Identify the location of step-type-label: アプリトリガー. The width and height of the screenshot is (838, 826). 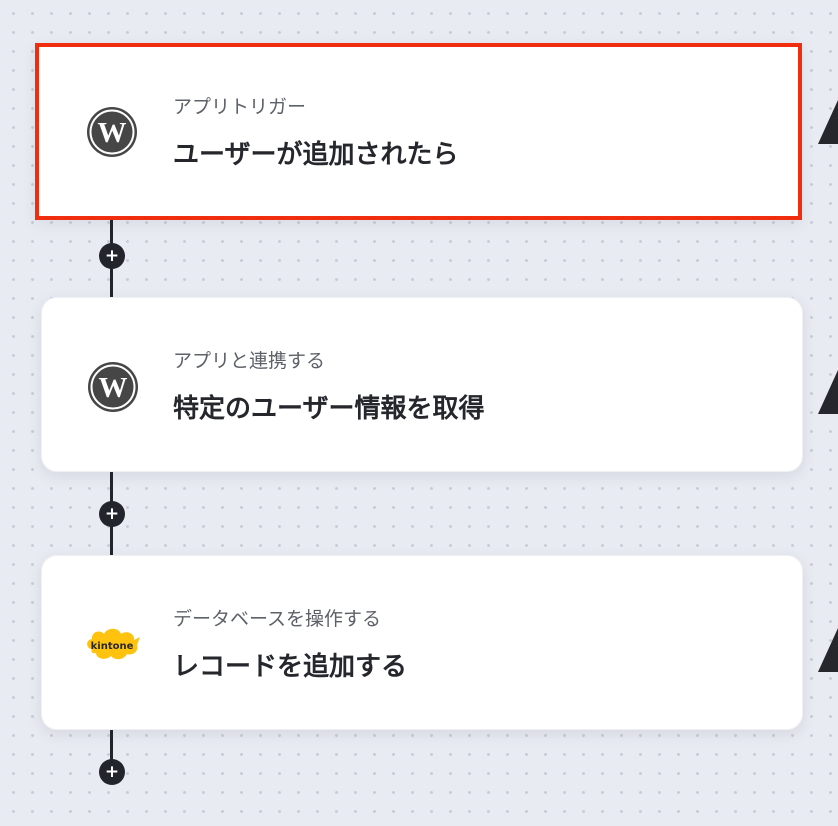
(240, 107).